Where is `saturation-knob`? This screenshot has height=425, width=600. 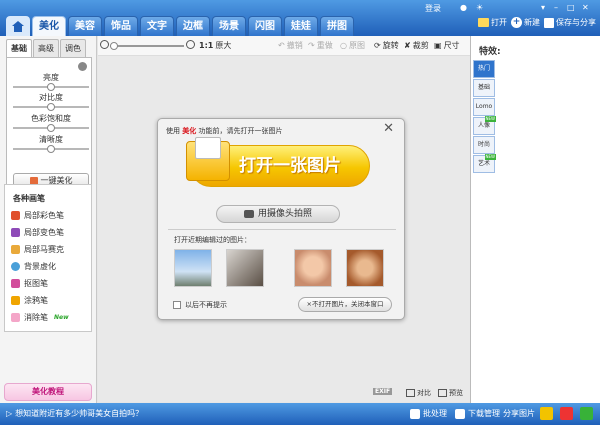 saturation-knob is located at coordinates (51, 128).